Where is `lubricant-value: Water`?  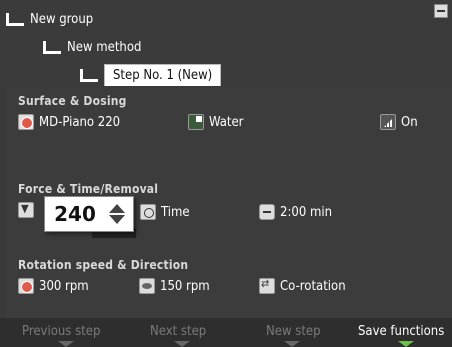
lubricant-value: Water is located at coordinates (226, 122).